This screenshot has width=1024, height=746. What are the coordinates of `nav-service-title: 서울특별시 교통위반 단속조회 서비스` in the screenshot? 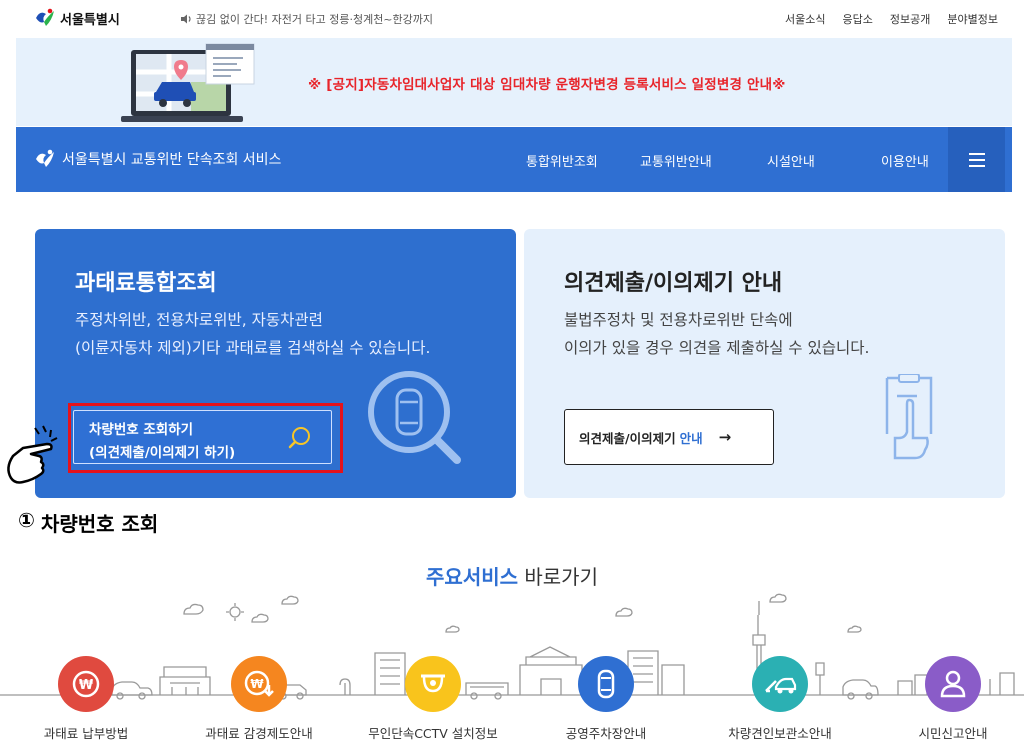 It's located at (157, 159).